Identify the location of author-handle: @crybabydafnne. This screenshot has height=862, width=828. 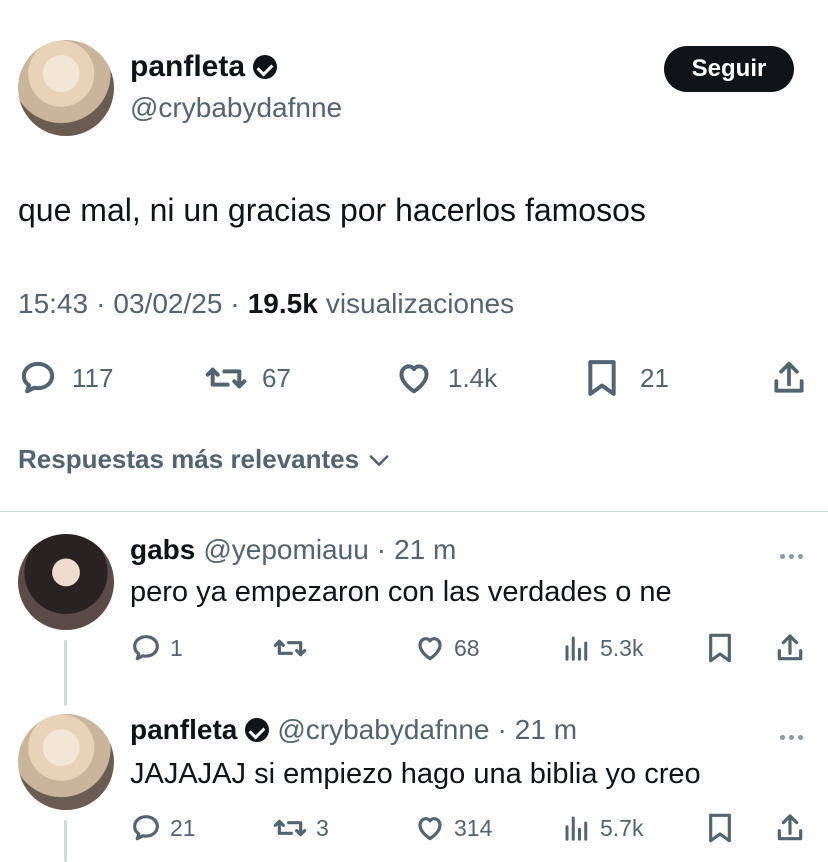
(236, 108).